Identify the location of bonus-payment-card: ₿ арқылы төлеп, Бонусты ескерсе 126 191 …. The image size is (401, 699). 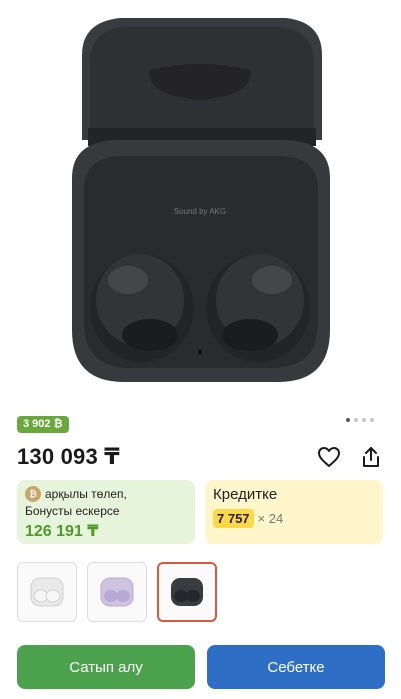
(106, 512).